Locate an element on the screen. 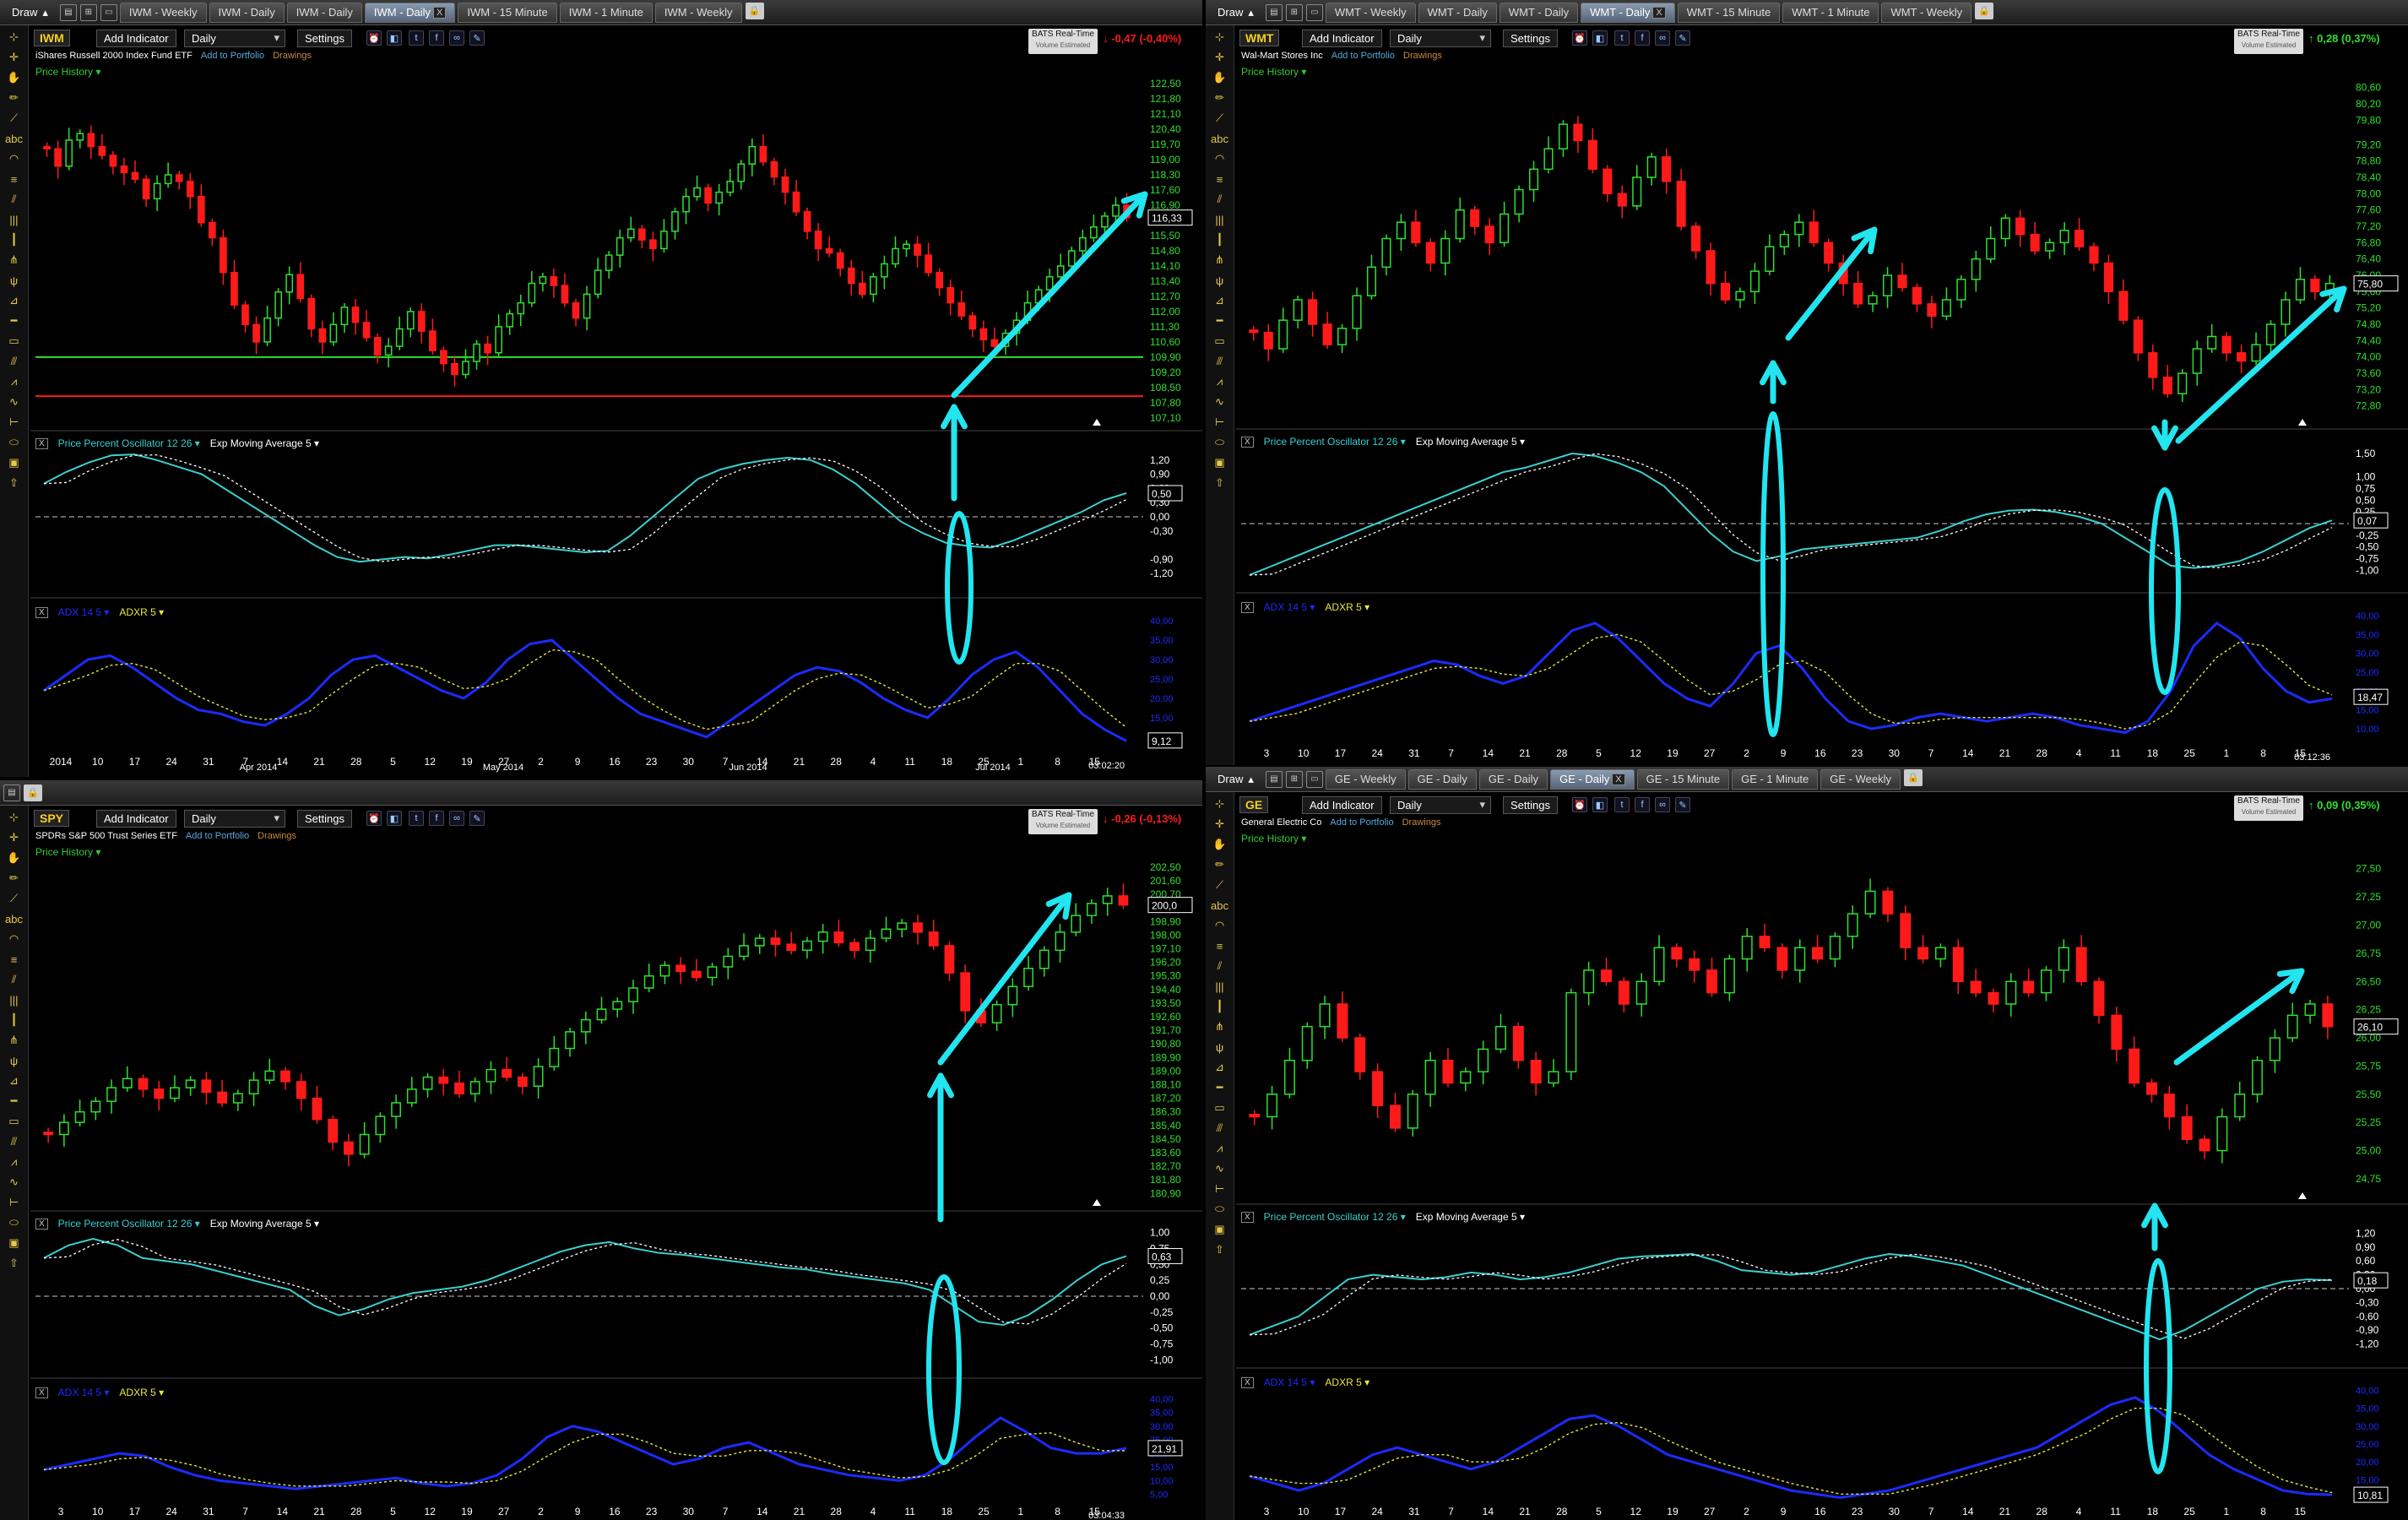 The image size is (2408, 1520). tab-wmt-daily-2: WMT - Daily is located at coordinates (1539, 12).